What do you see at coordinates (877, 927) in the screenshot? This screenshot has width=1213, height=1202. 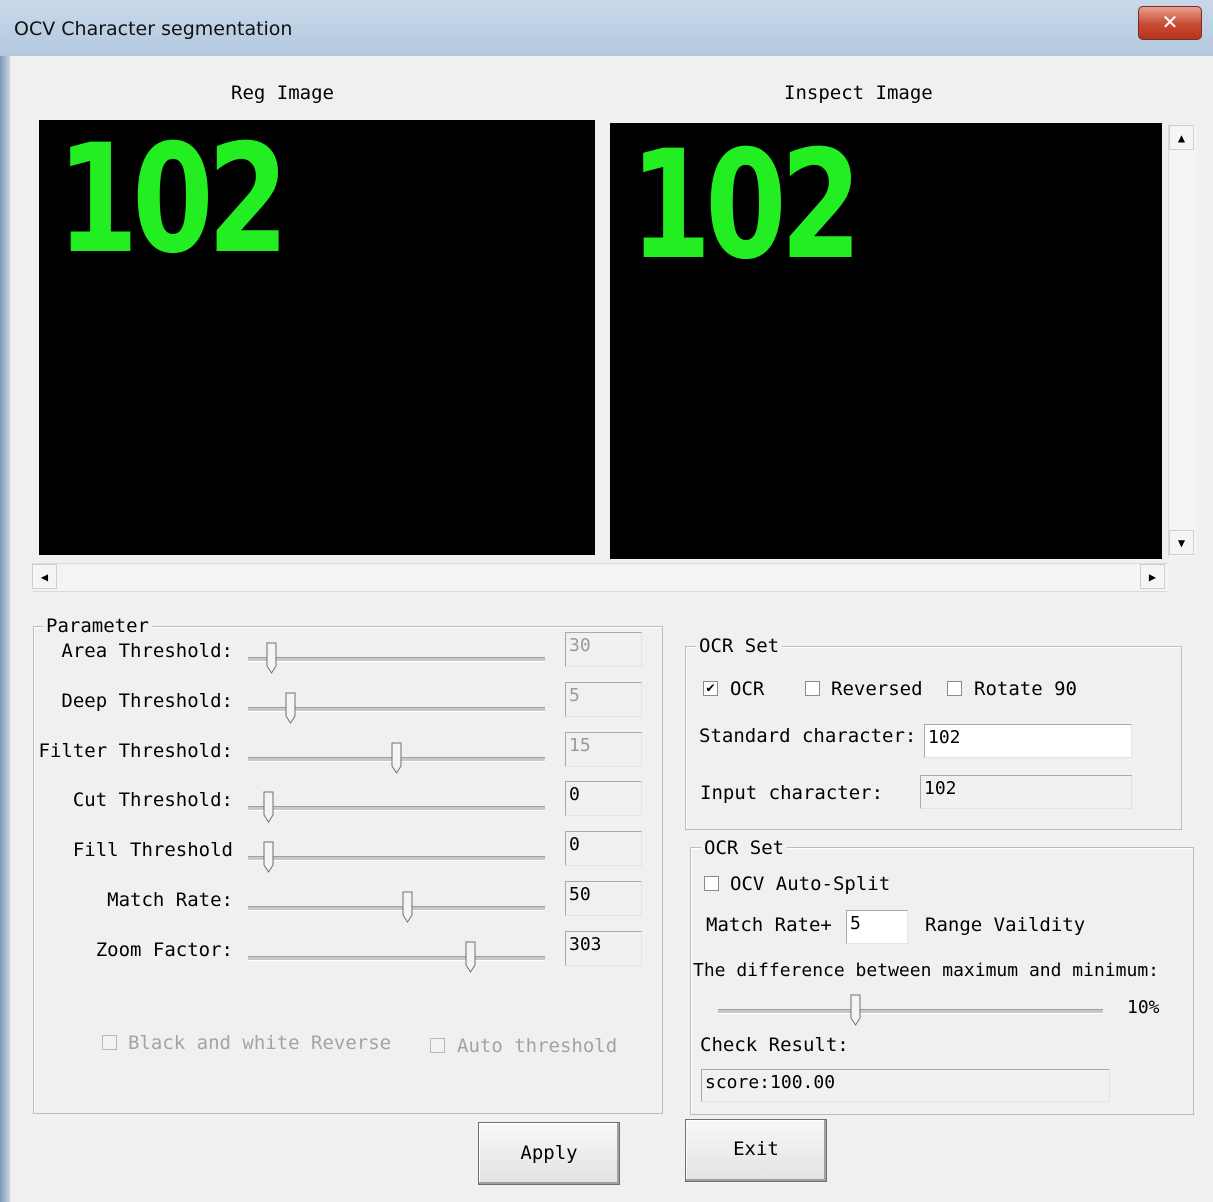 I see `match-rate-plus-input: 5` at bounding box center [877, 927].